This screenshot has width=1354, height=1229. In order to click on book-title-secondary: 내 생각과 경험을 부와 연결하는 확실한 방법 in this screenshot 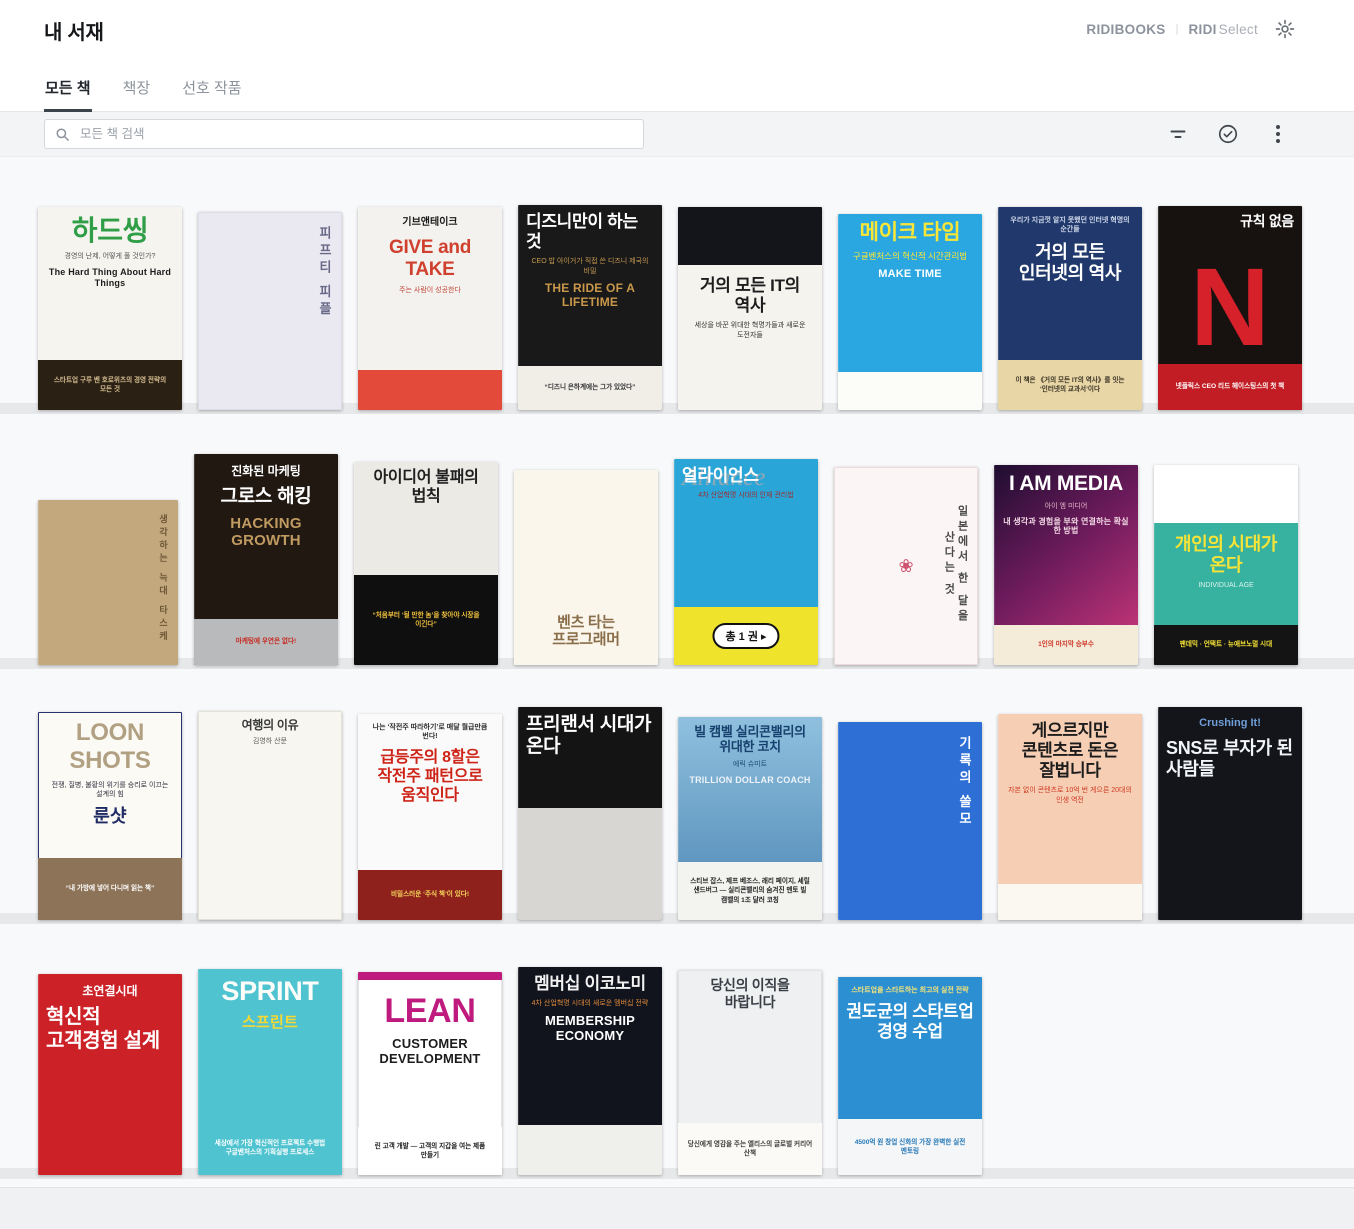, I will do `click(1066, 526)`.